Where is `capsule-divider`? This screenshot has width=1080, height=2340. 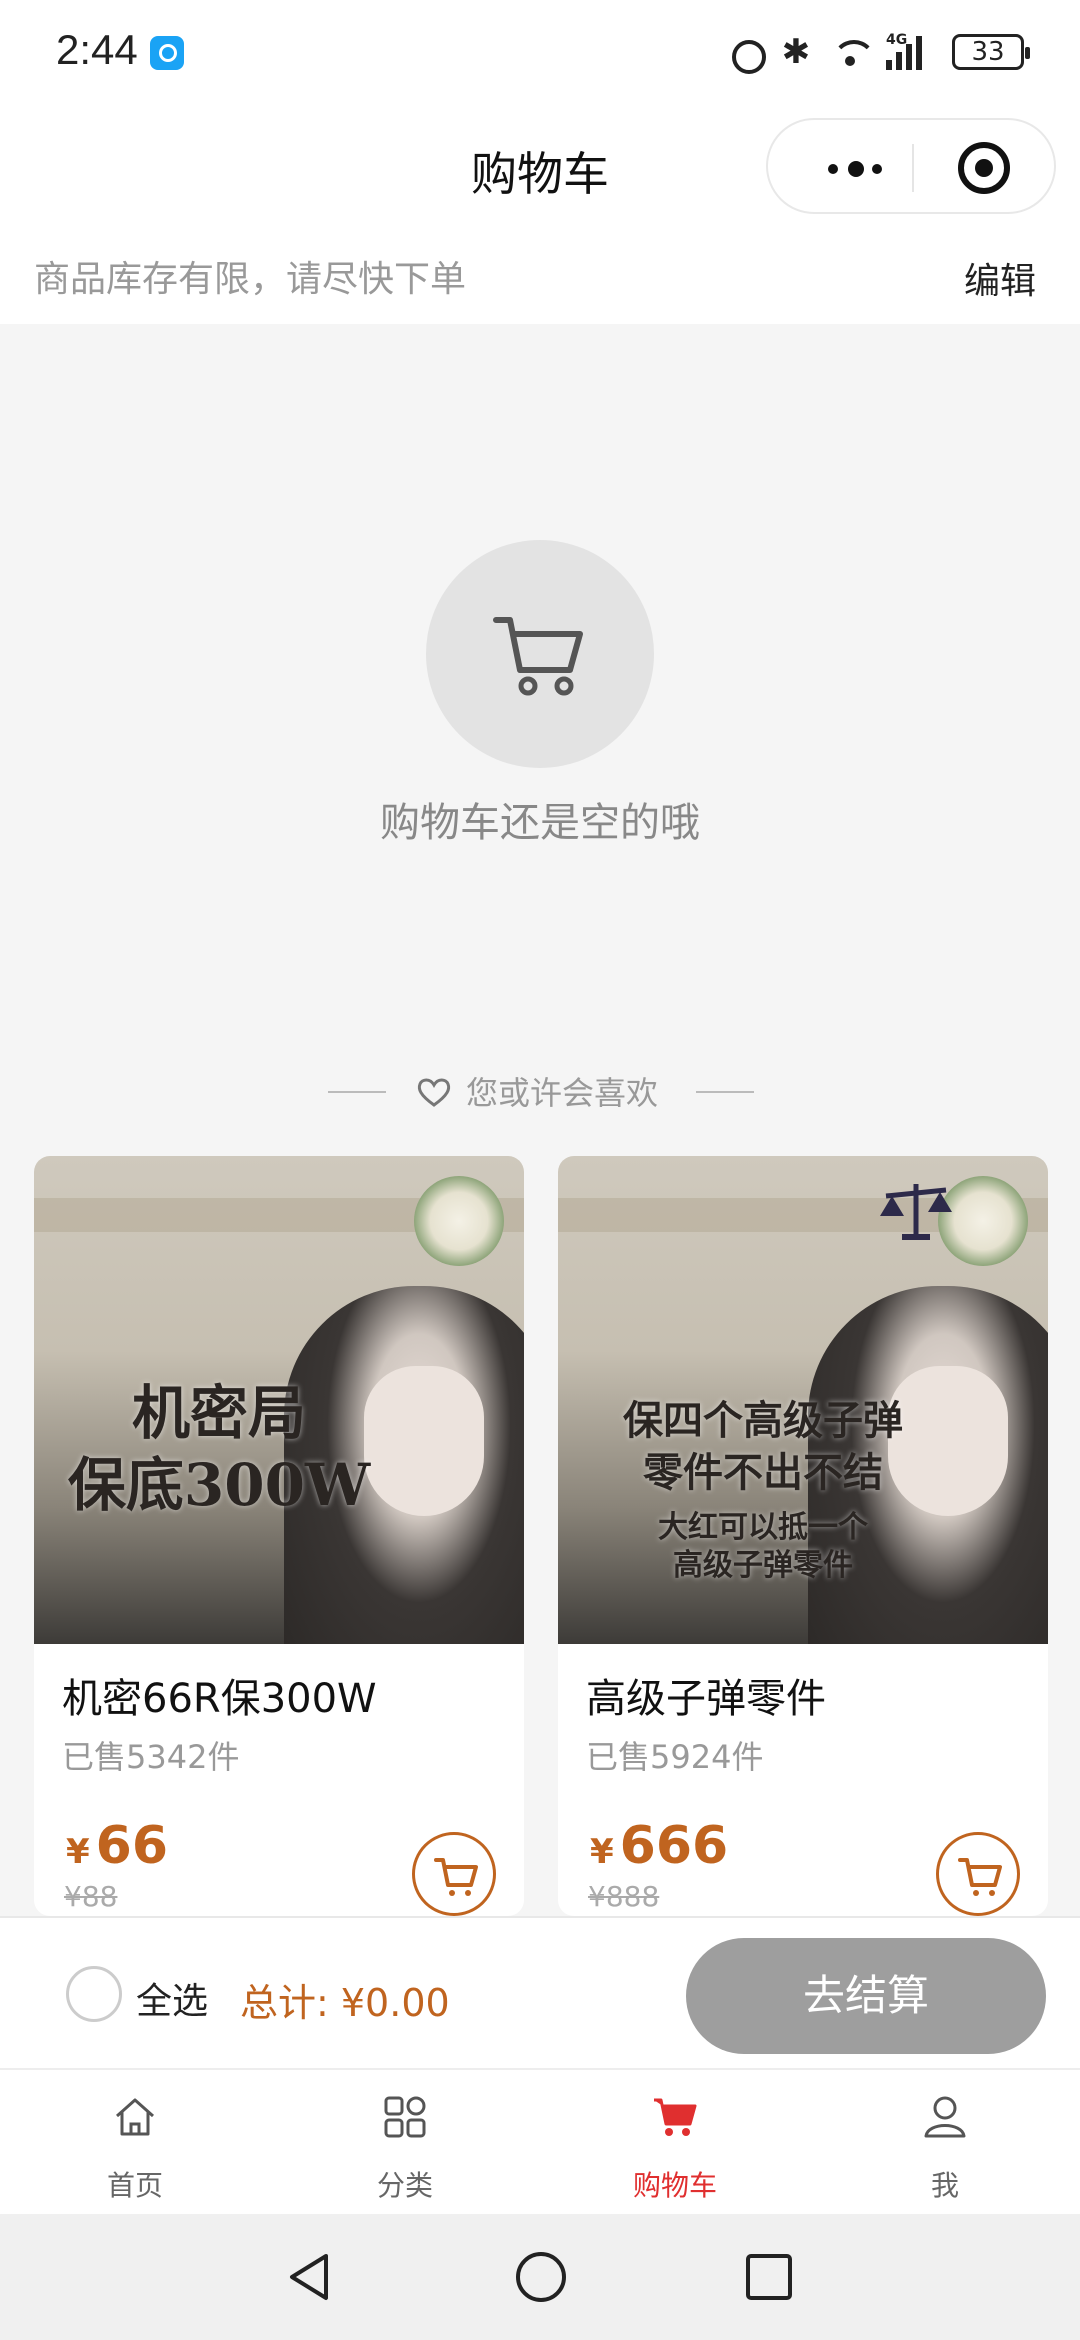 capsule-divider is located at coordinates (913, 168).